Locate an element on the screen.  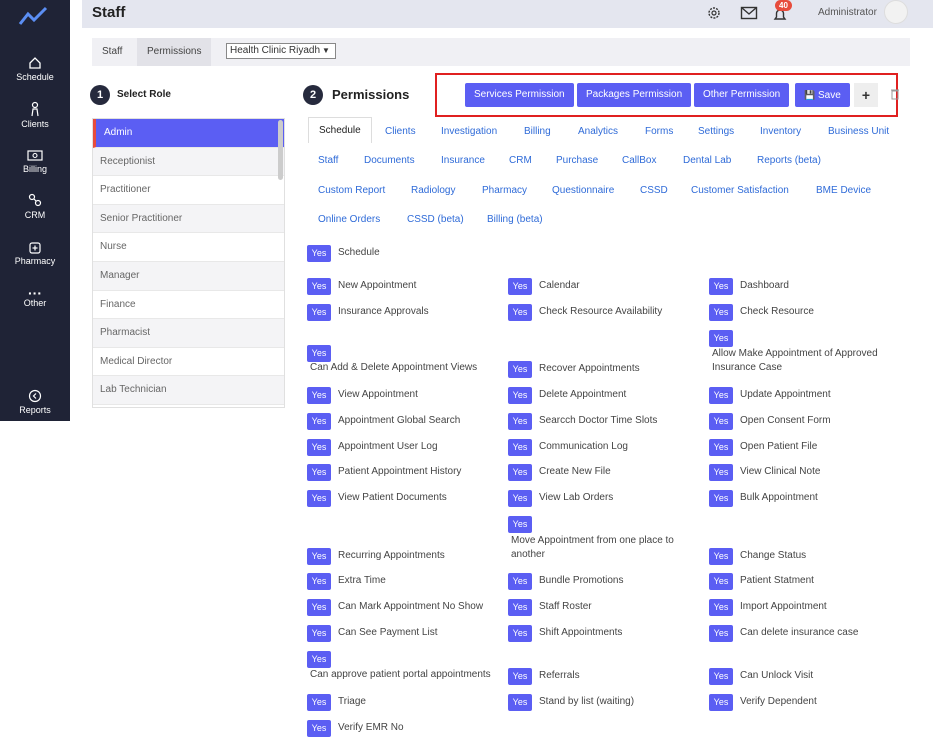
gear-icon is located at coordinates (714, 13).